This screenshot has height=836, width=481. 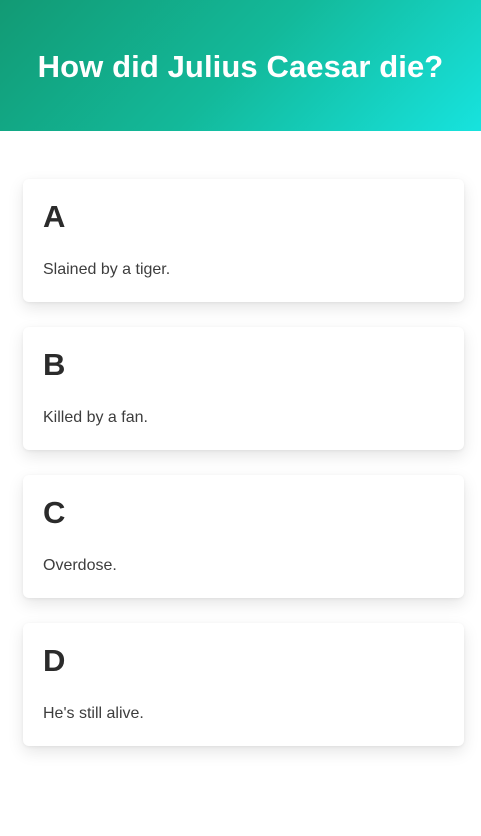 I want to click on answer-option-b: B Killed by a fan., so click(x=243, y=388).